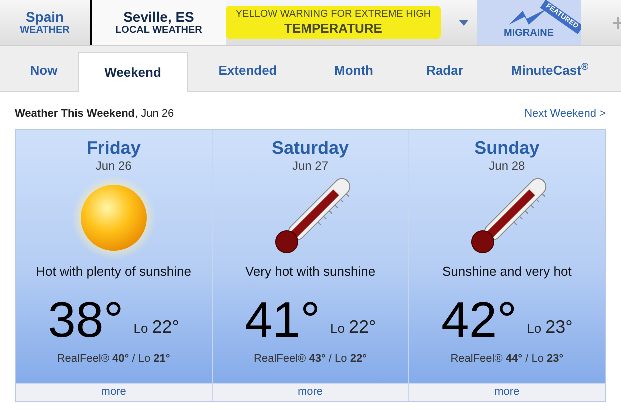 The image size is (621, 410). What do you see at coordinates (559, 327) in the screenshot?
I see `low-temperature: 23°` at bounding box center [559, 327].